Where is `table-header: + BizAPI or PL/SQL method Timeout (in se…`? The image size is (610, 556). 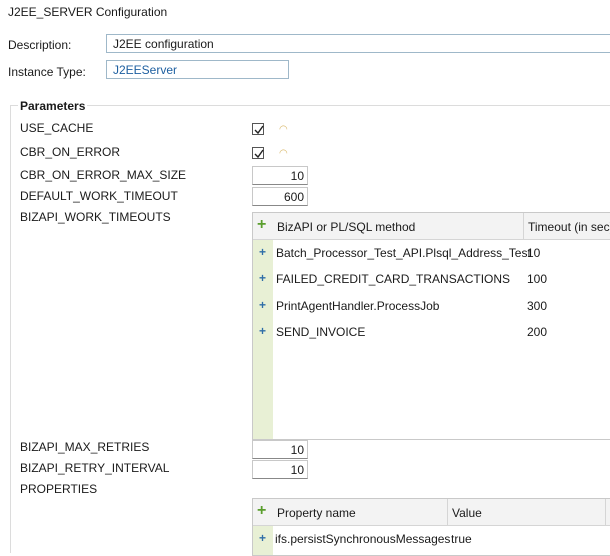
table-header: + BizAPI or PL/SQL method Timeout (in se… is located at coordinates (431, 226).